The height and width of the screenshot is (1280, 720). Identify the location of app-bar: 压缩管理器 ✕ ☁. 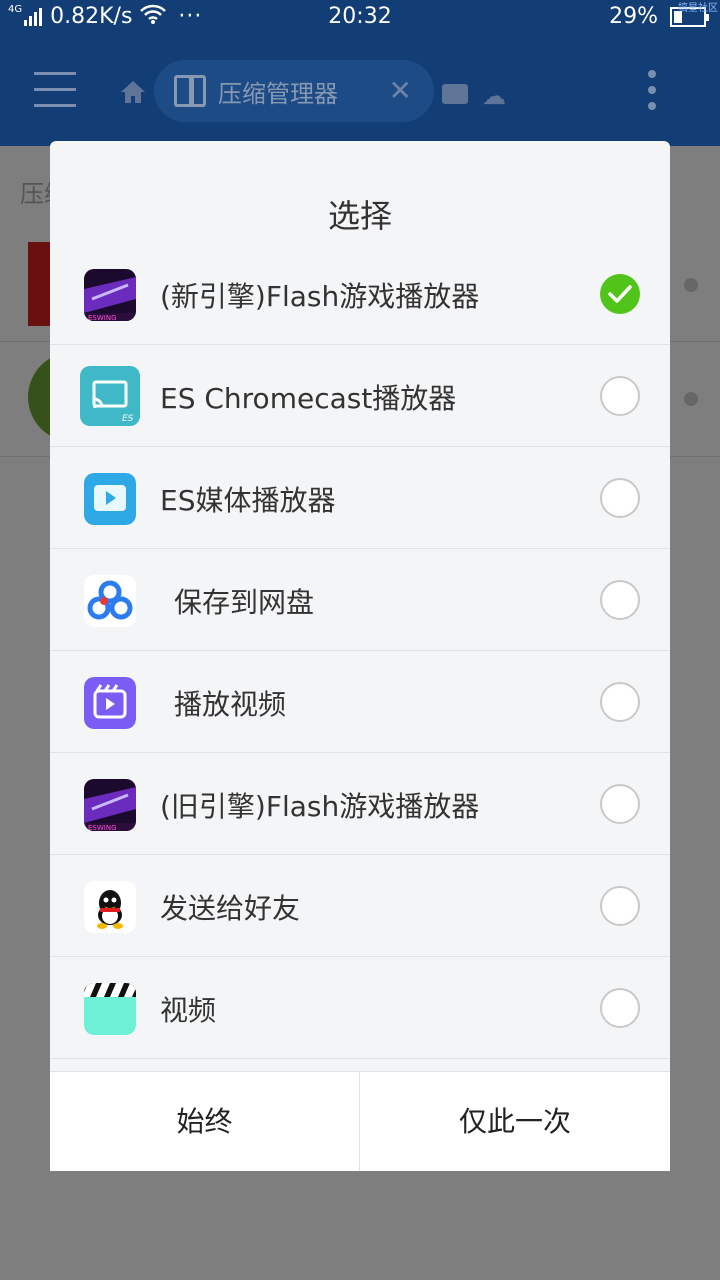
(360, 91).